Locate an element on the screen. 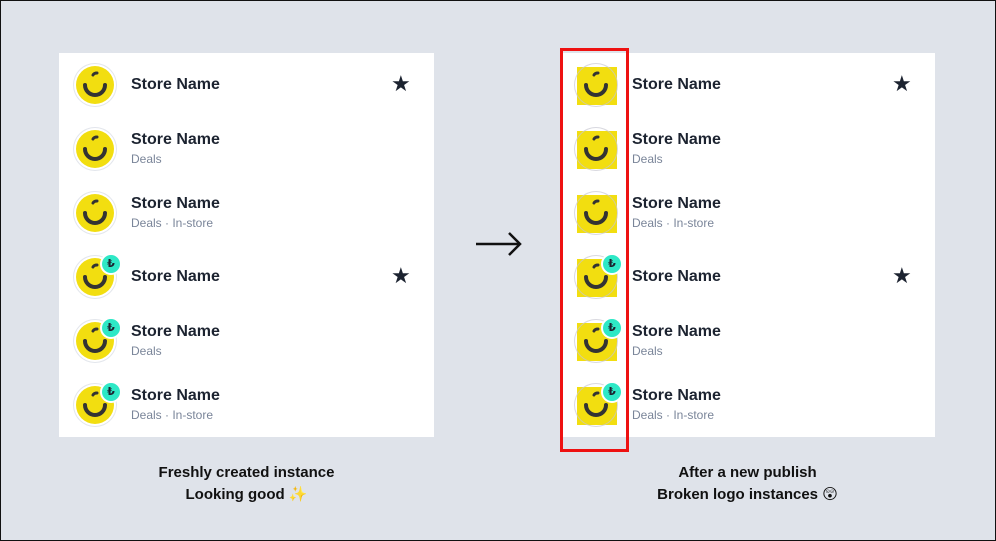  arrow-right-icon is located at coordinates (499, 244).